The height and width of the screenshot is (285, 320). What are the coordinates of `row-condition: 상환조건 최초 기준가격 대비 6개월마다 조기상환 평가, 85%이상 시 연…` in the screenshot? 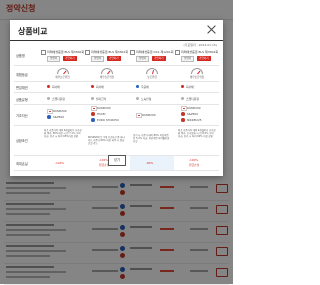 It's located at (116, 141).